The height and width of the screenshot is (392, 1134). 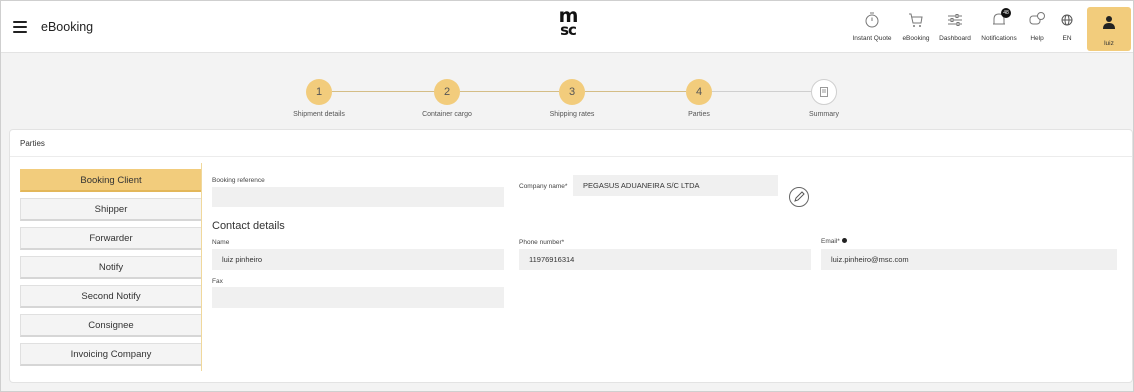 What do you see at coordinates (571, 156) in the screenshot?
I see `divider` at bounding box center [571, 156].